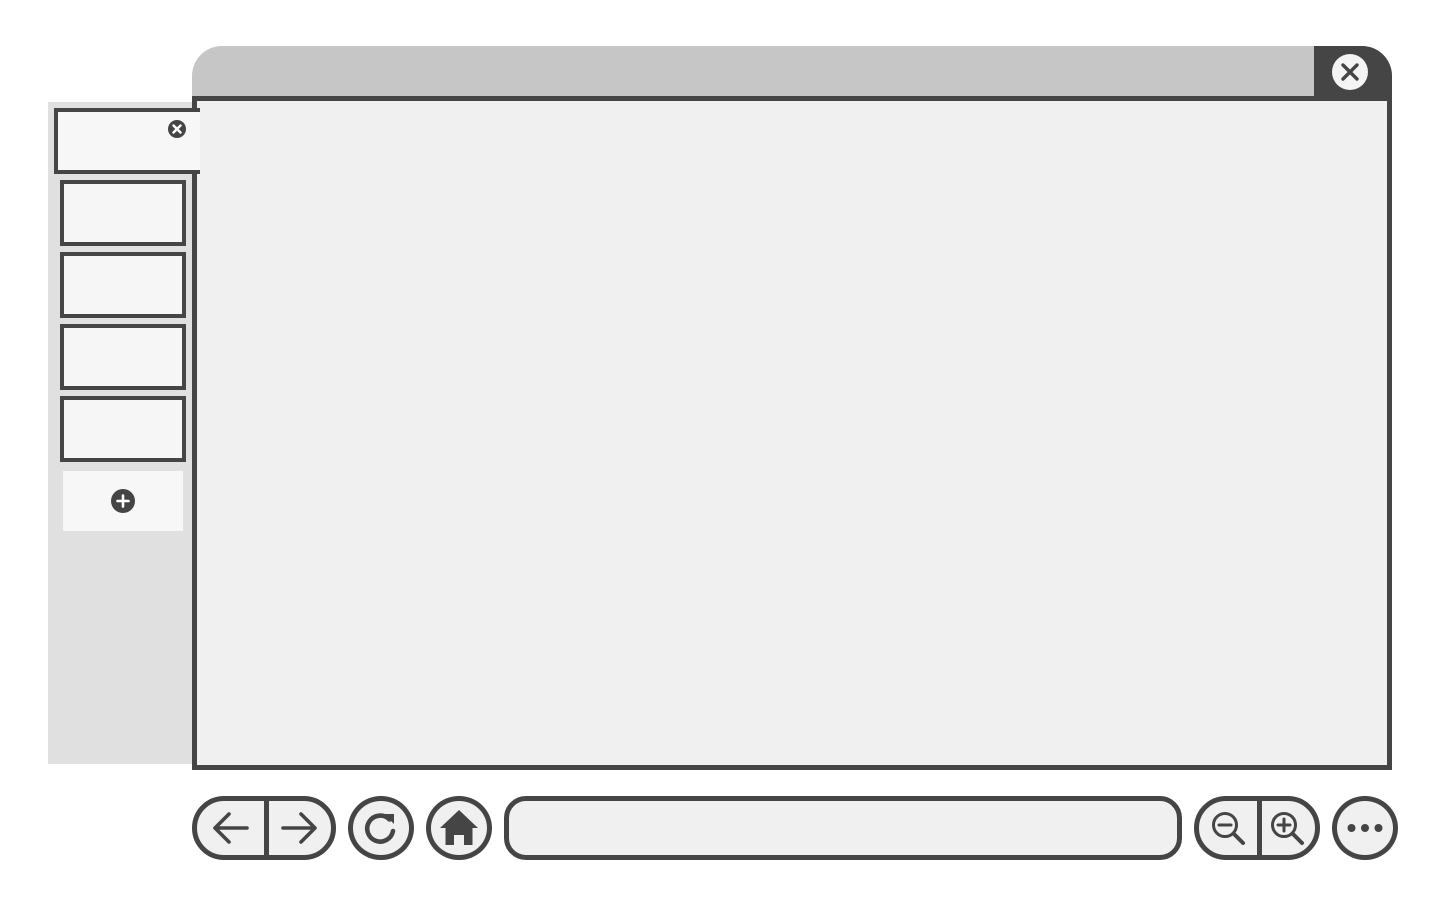 Image resolution: width=1440 pixels, height=910 pixels. I want to click on arrow-left-icon, so click(231, 828).